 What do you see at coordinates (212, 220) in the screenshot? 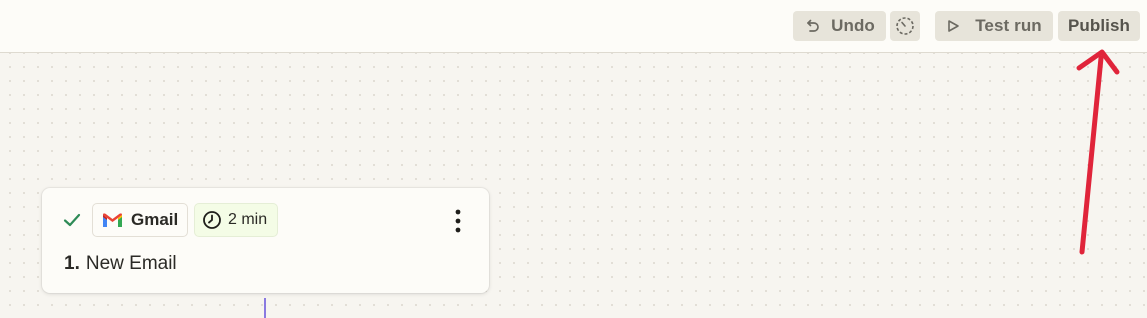
I see `clock-icon` at bounding box center [212, 220].